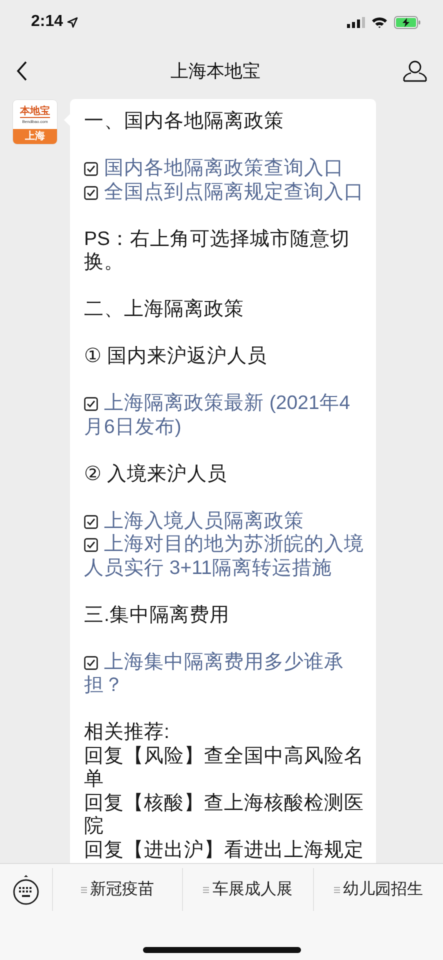 The image size is (443, 960). What do you see at coordinates (224, 168) in the screenshot?
I see `article-link: 国内各地隔离政策查询入口` at bounding box center [224, 168].